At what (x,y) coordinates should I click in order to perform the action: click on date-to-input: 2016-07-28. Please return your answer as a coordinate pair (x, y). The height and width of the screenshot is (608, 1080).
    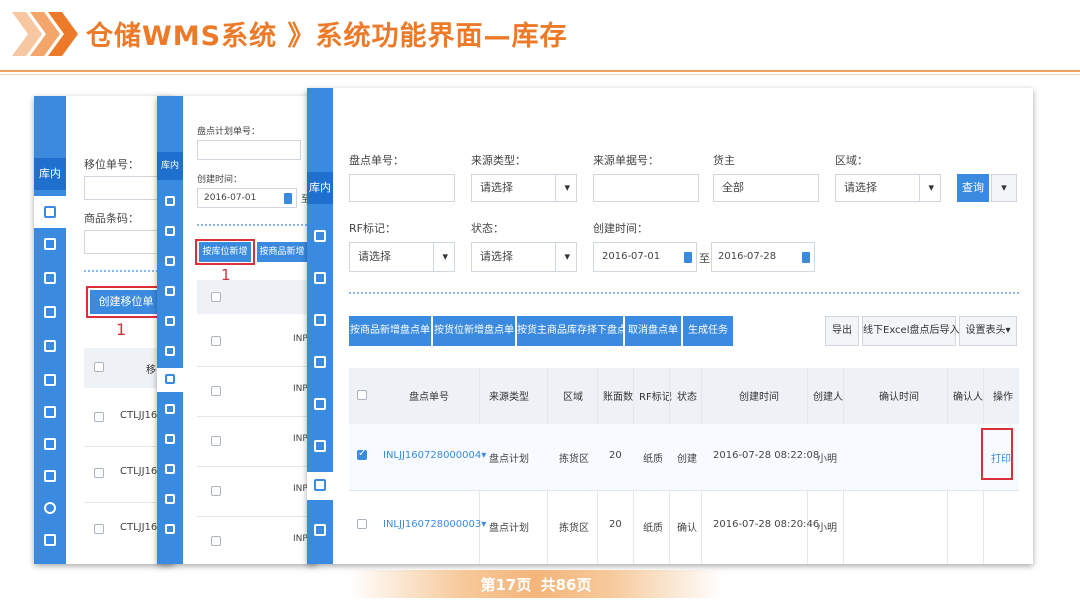
    Looking at the image, I should click on (763, 257).